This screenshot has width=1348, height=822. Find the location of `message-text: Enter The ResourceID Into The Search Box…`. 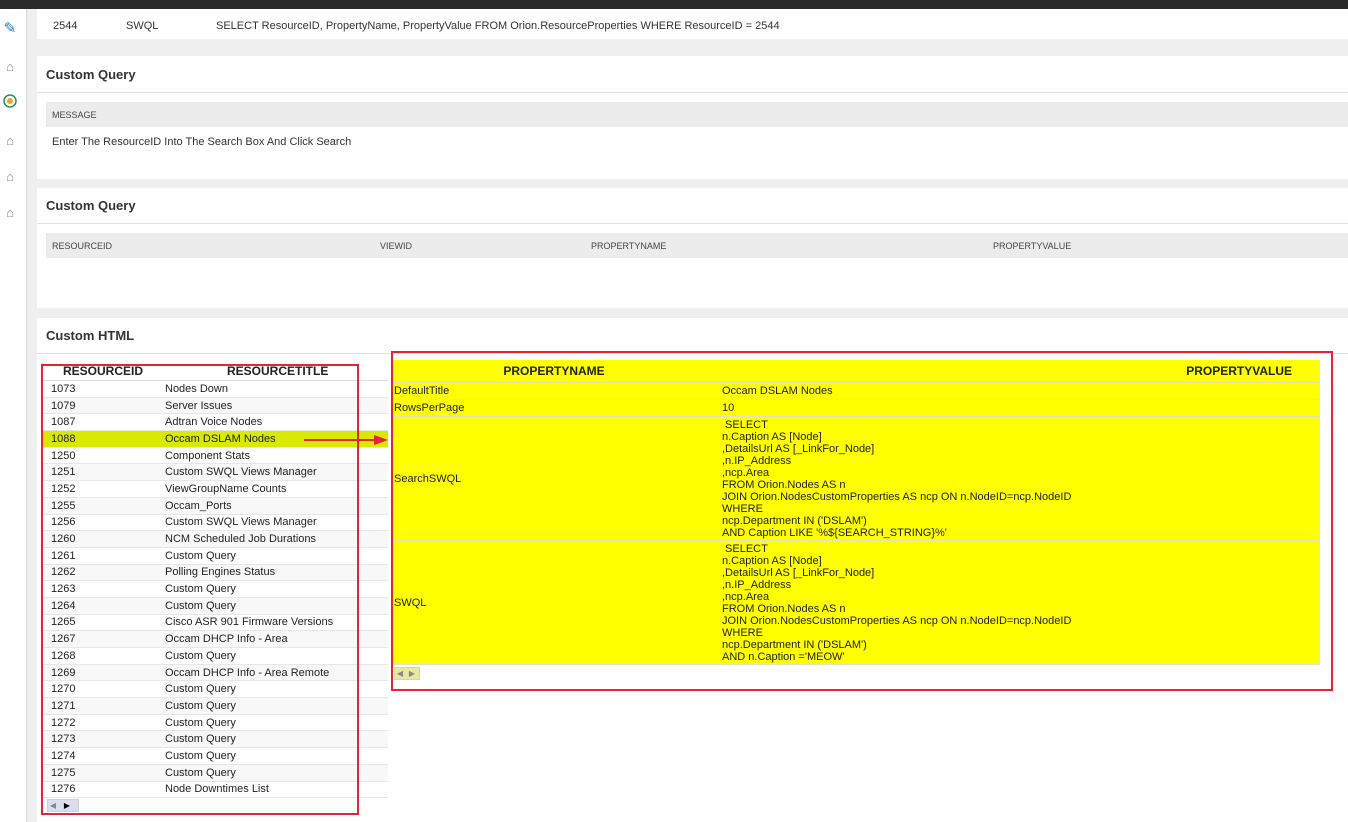

message-text: Enter The ResourceID Into The Search Box… is located at coordinates (202, 142).